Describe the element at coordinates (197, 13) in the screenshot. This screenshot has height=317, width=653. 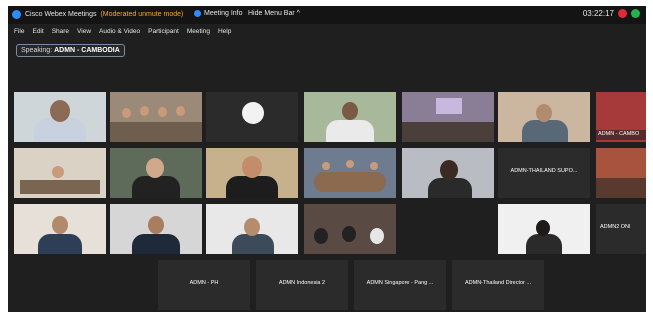
I see `info-icon` at that location.